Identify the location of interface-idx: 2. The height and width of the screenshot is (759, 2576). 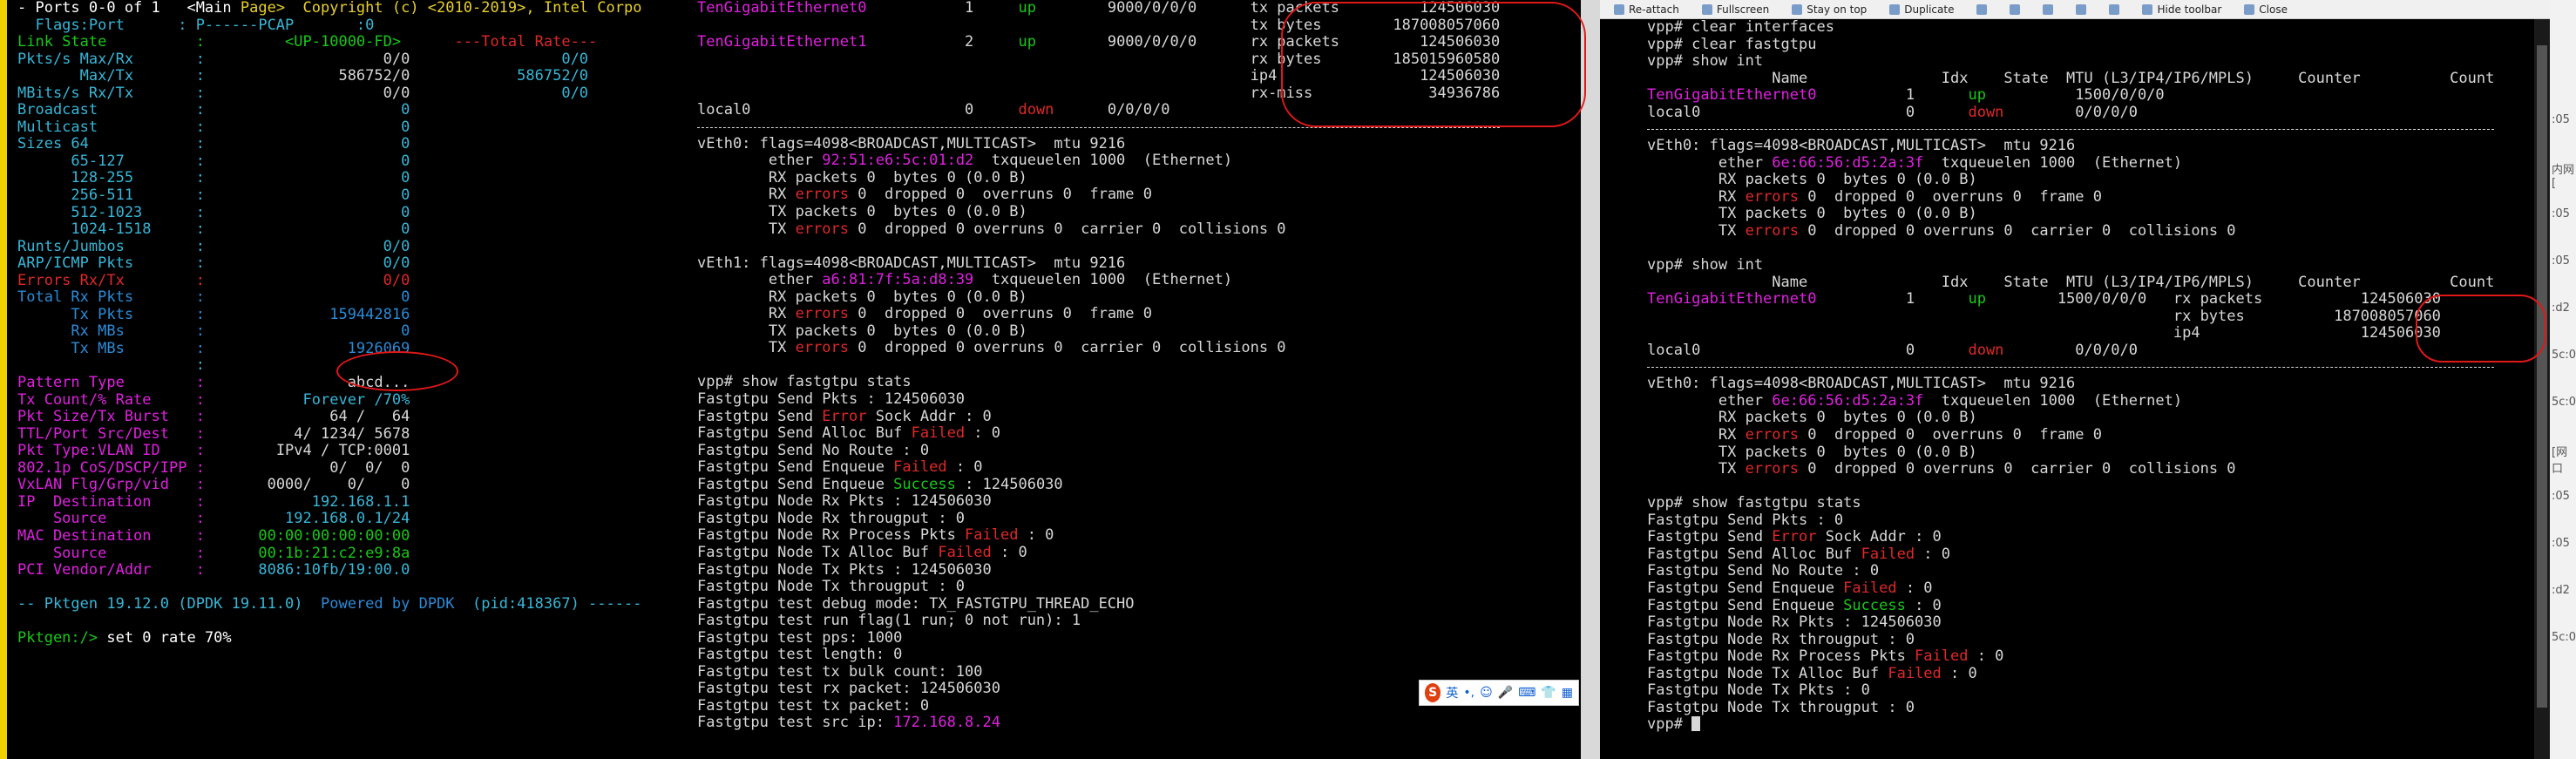
(992, 42).